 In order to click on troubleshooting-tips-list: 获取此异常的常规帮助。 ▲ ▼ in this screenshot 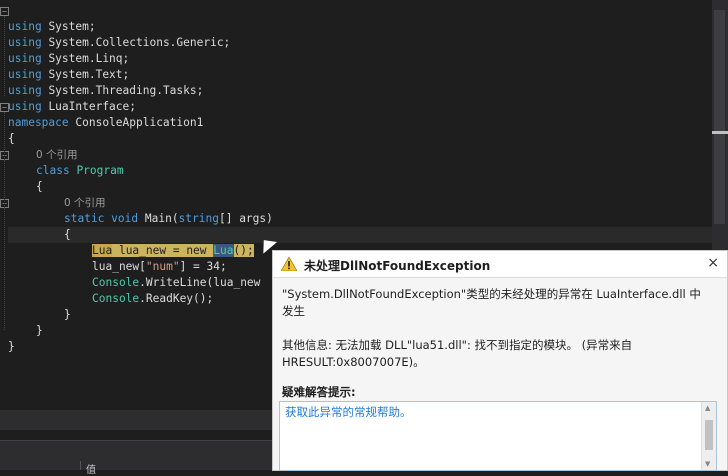, I will do `click(498, 436)`.